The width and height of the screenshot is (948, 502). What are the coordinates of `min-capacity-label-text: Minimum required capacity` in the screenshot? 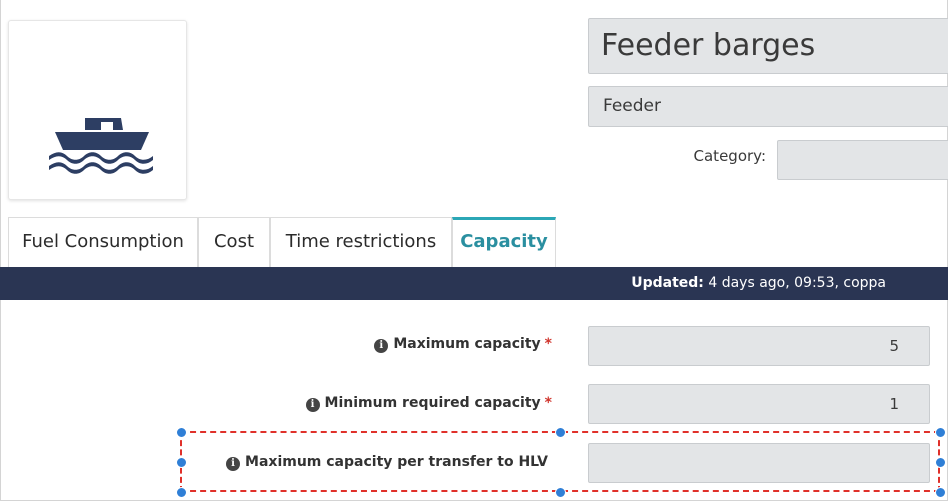 It's located at (432, 403).